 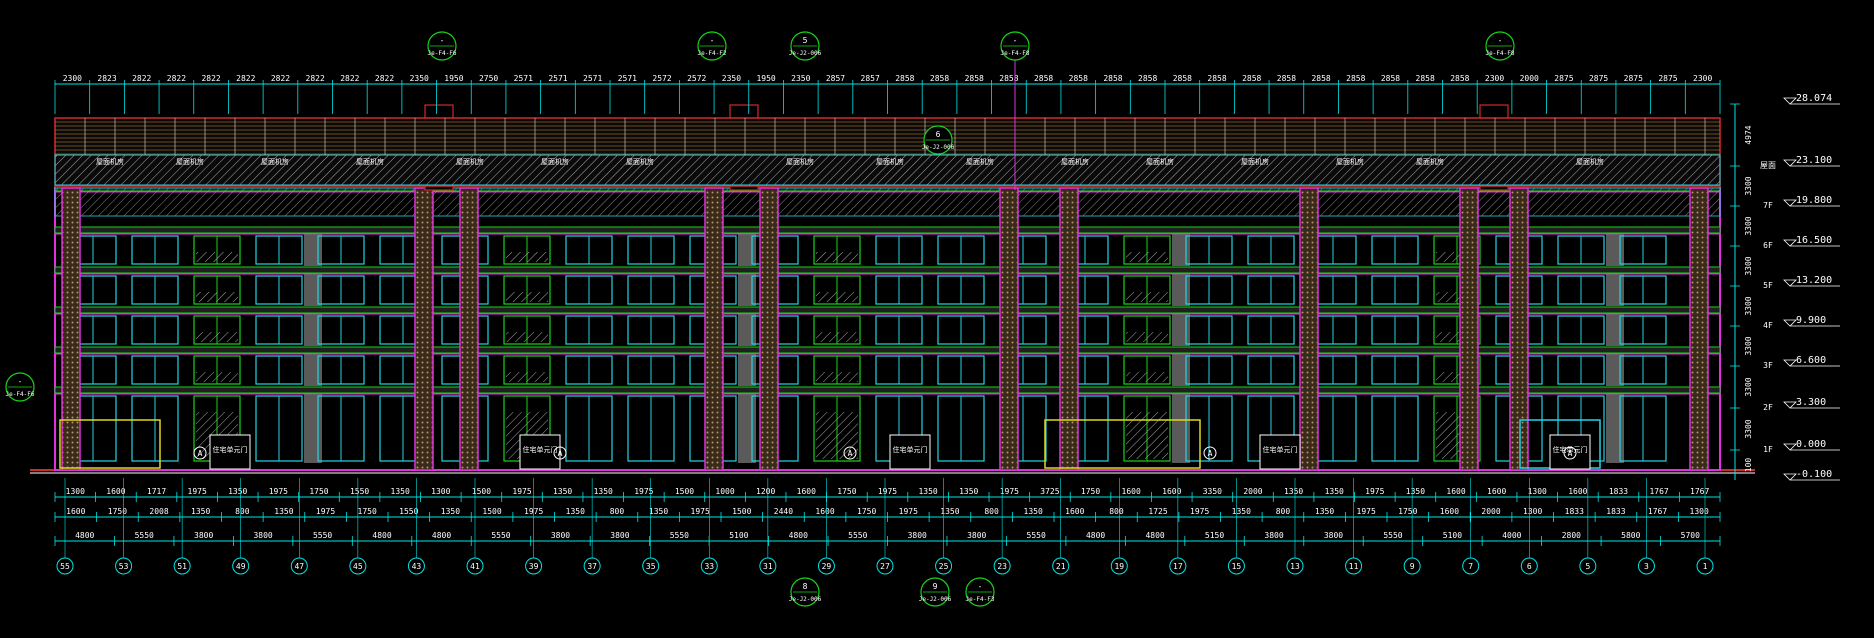 What do you see at coordinates (765, 78) in the screenshot?
I see `top-dim-value: 1950` at bounding box center [765, 78].